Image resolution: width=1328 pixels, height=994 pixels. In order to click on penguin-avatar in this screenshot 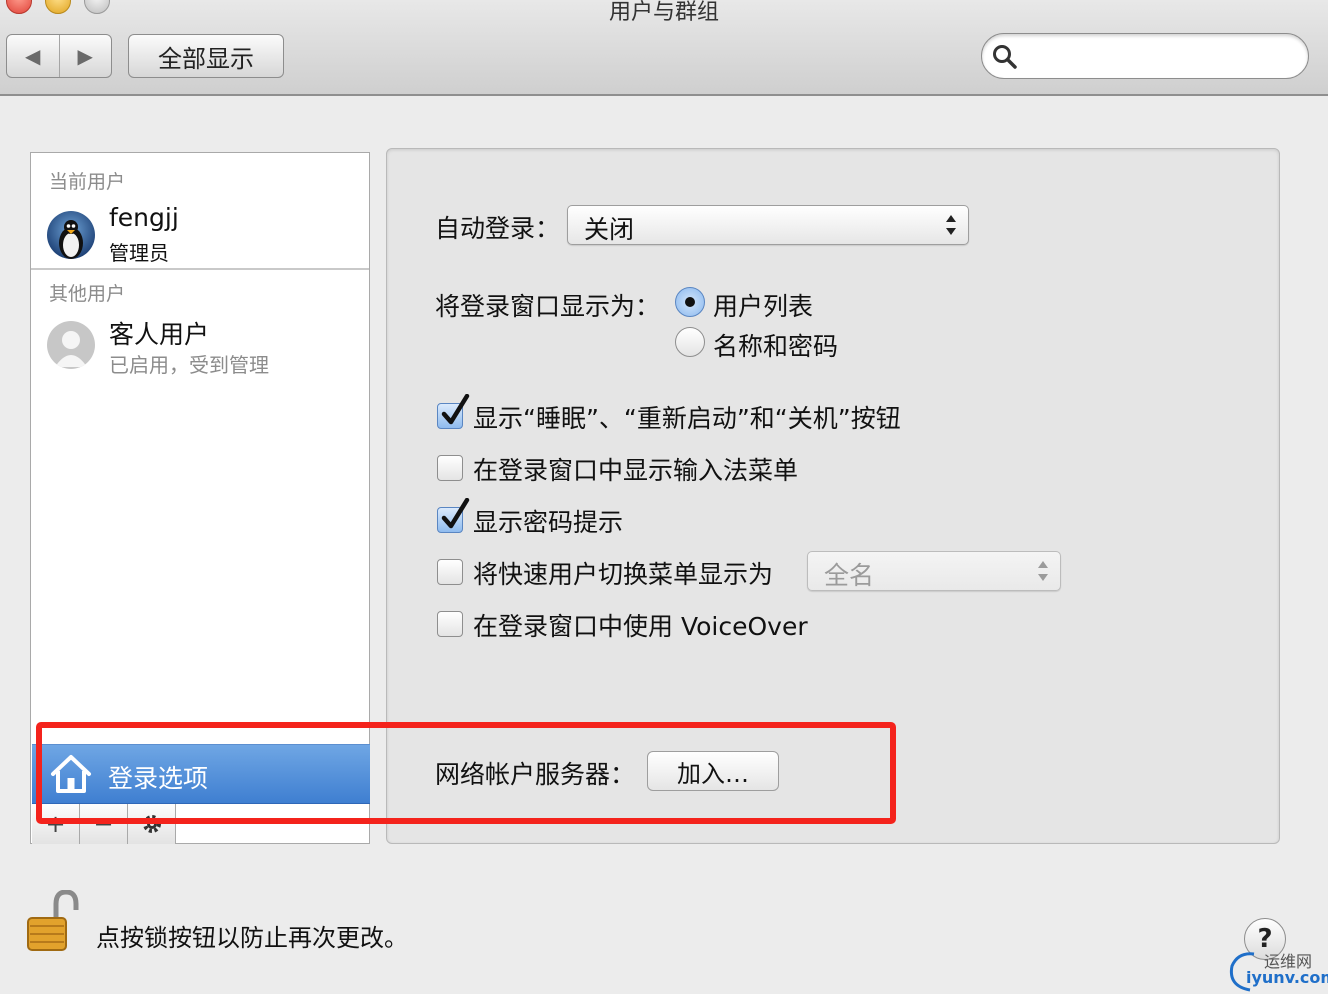, I will do `click(71, 235)`.